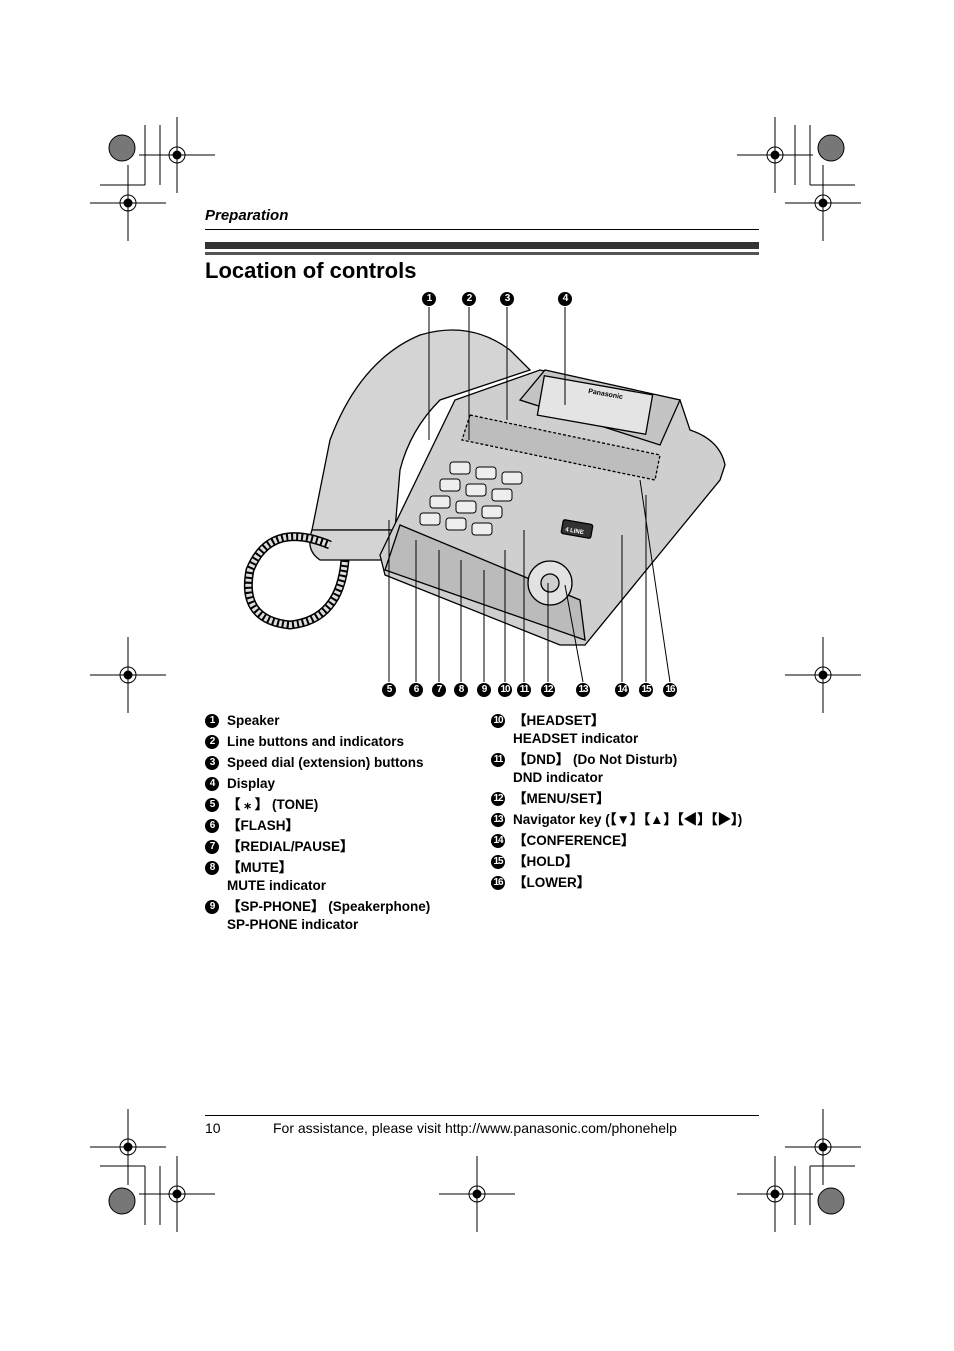 This screenshot has width=954, height=1351. Describe the element at coordinates (469, 299) in the screenshot. I see `callout-2: 2` at that location.